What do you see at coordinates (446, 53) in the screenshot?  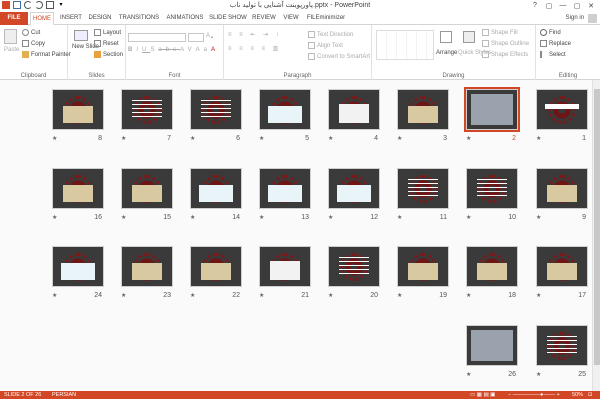 I see `arrange-button: Arrange` at bounding box center [446, 53].